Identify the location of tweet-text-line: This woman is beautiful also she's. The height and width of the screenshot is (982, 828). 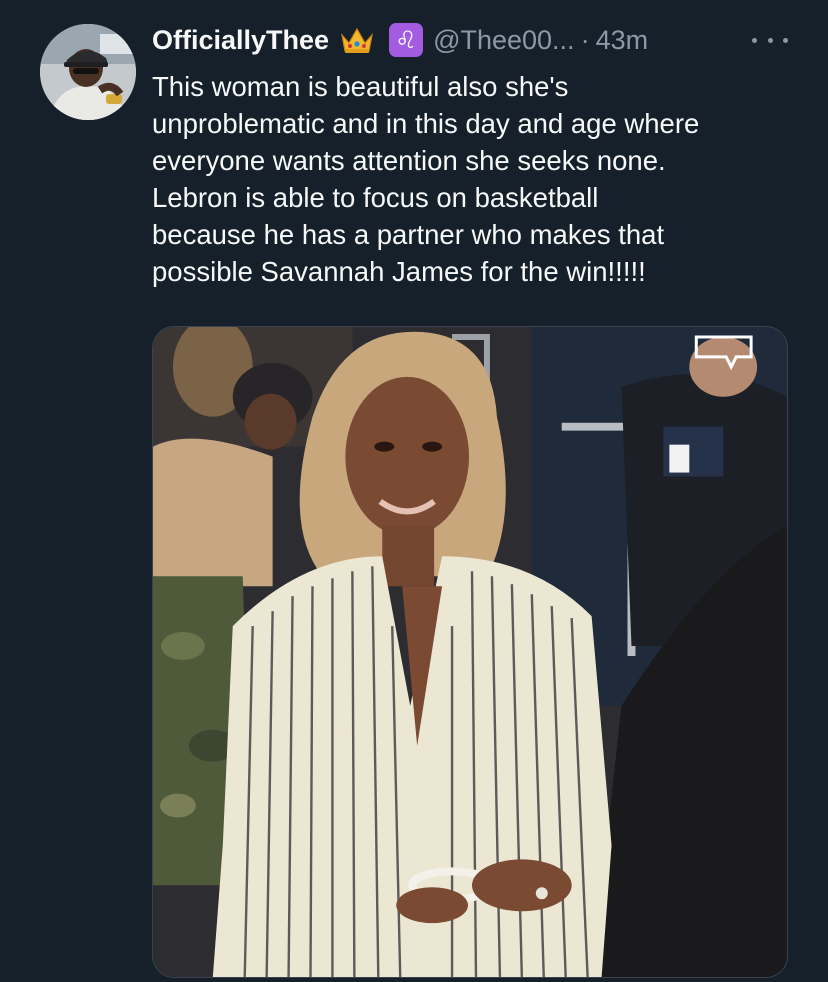
(360, 86).